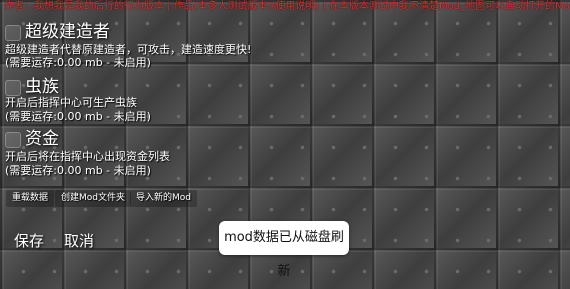 This screenshot has height=289, width=570. I want to click on mod-title: 虫族, so click(42, 87).